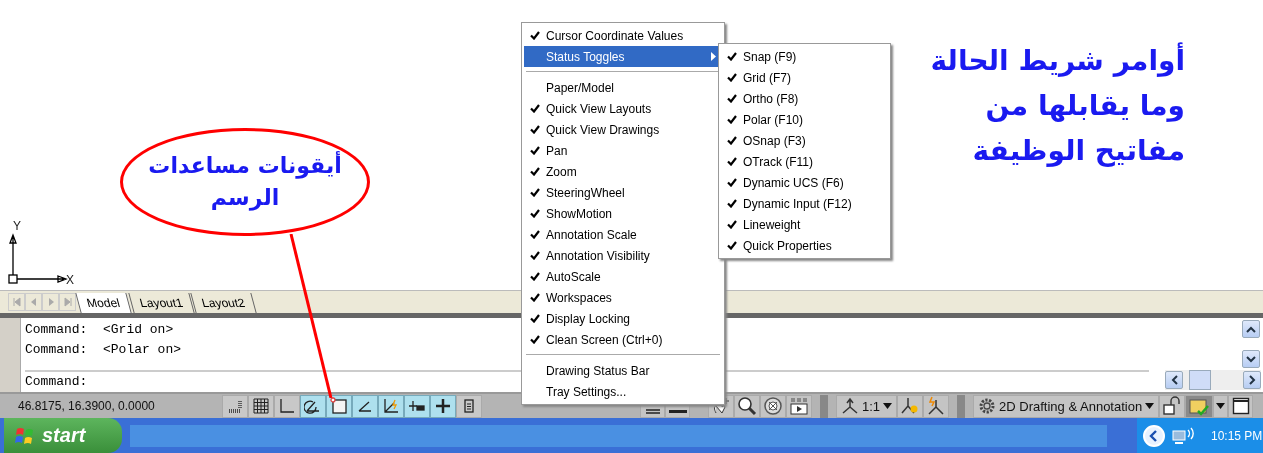 The width and height of the screenshot is (1263, 453). I want to click on scroll-up-button, so click(1251, 329).